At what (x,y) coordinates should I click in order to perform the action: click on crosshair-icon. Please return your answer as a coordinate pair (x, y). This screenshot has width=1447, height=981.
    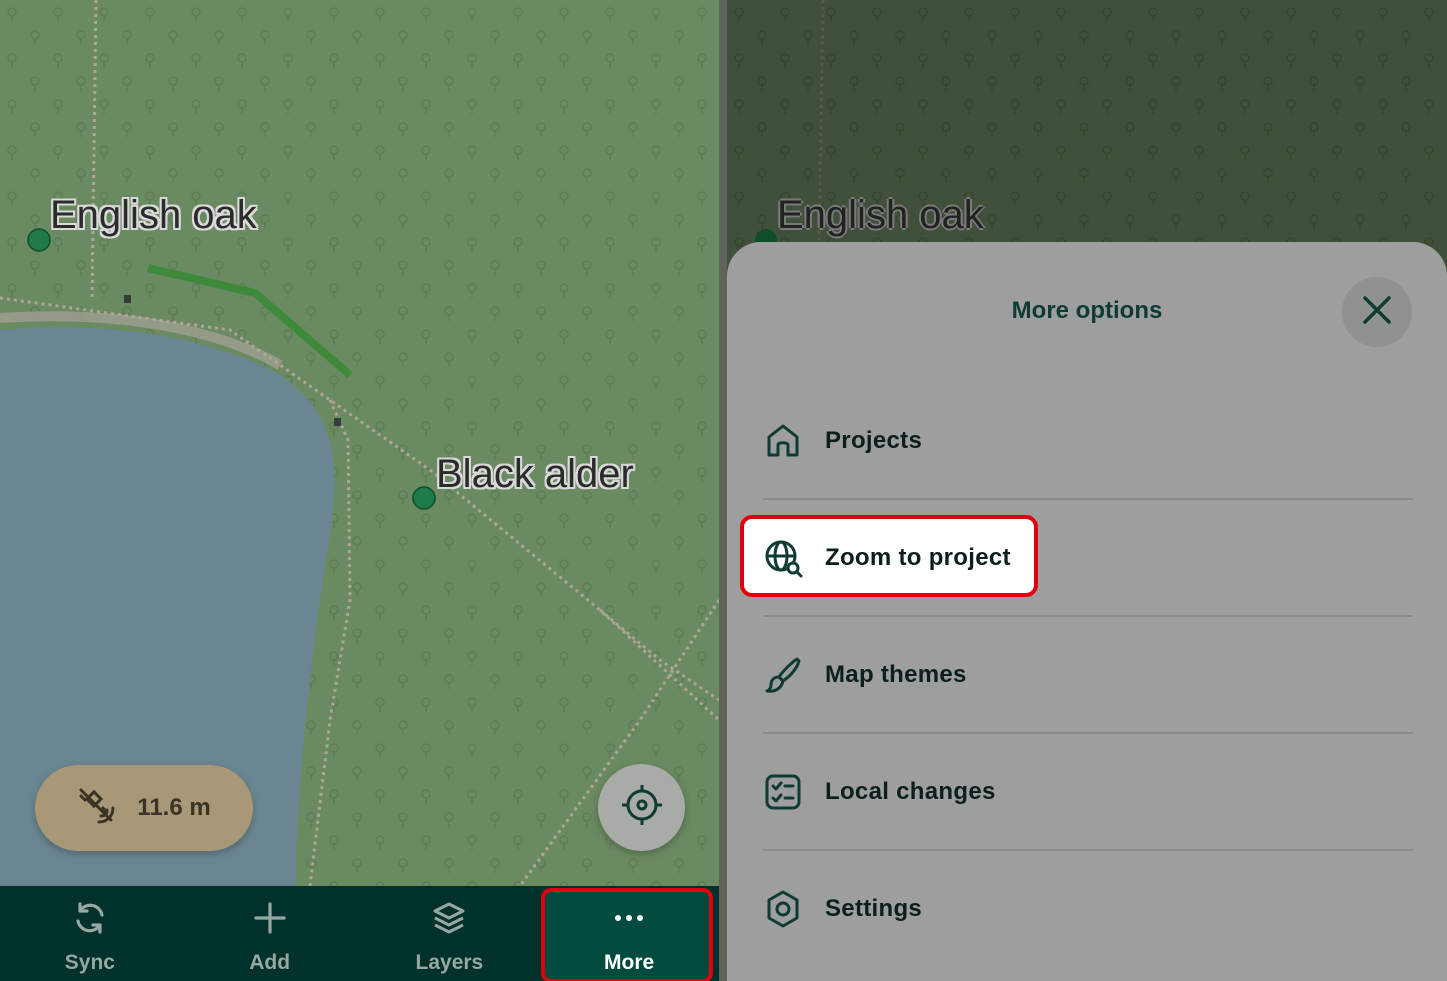
    Looking at the image, I should click on (642, 807).